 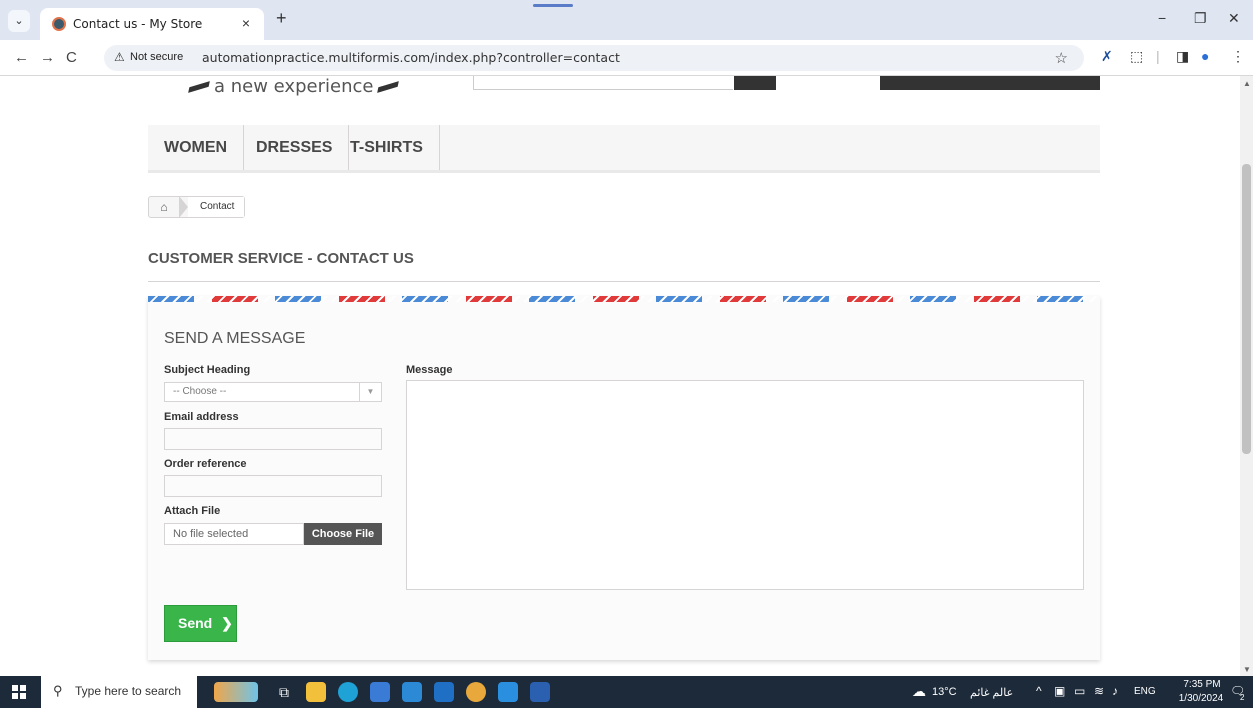 What do you see at coordinates (195, 623) in the screenshot?
I see `send-button-label: Send` at bounding box center [195, 623].